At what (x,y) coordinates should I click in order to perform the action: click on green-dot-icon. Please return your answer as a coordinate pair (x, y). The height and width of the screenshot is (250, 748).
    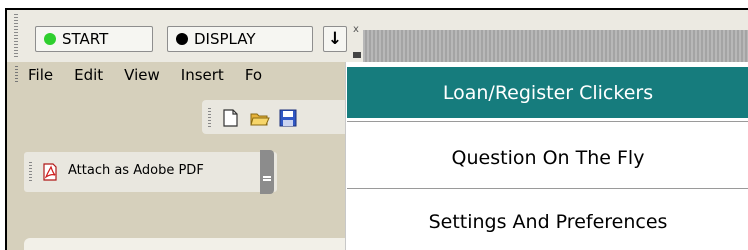
    Looking at the image, I should click on (50, 39).